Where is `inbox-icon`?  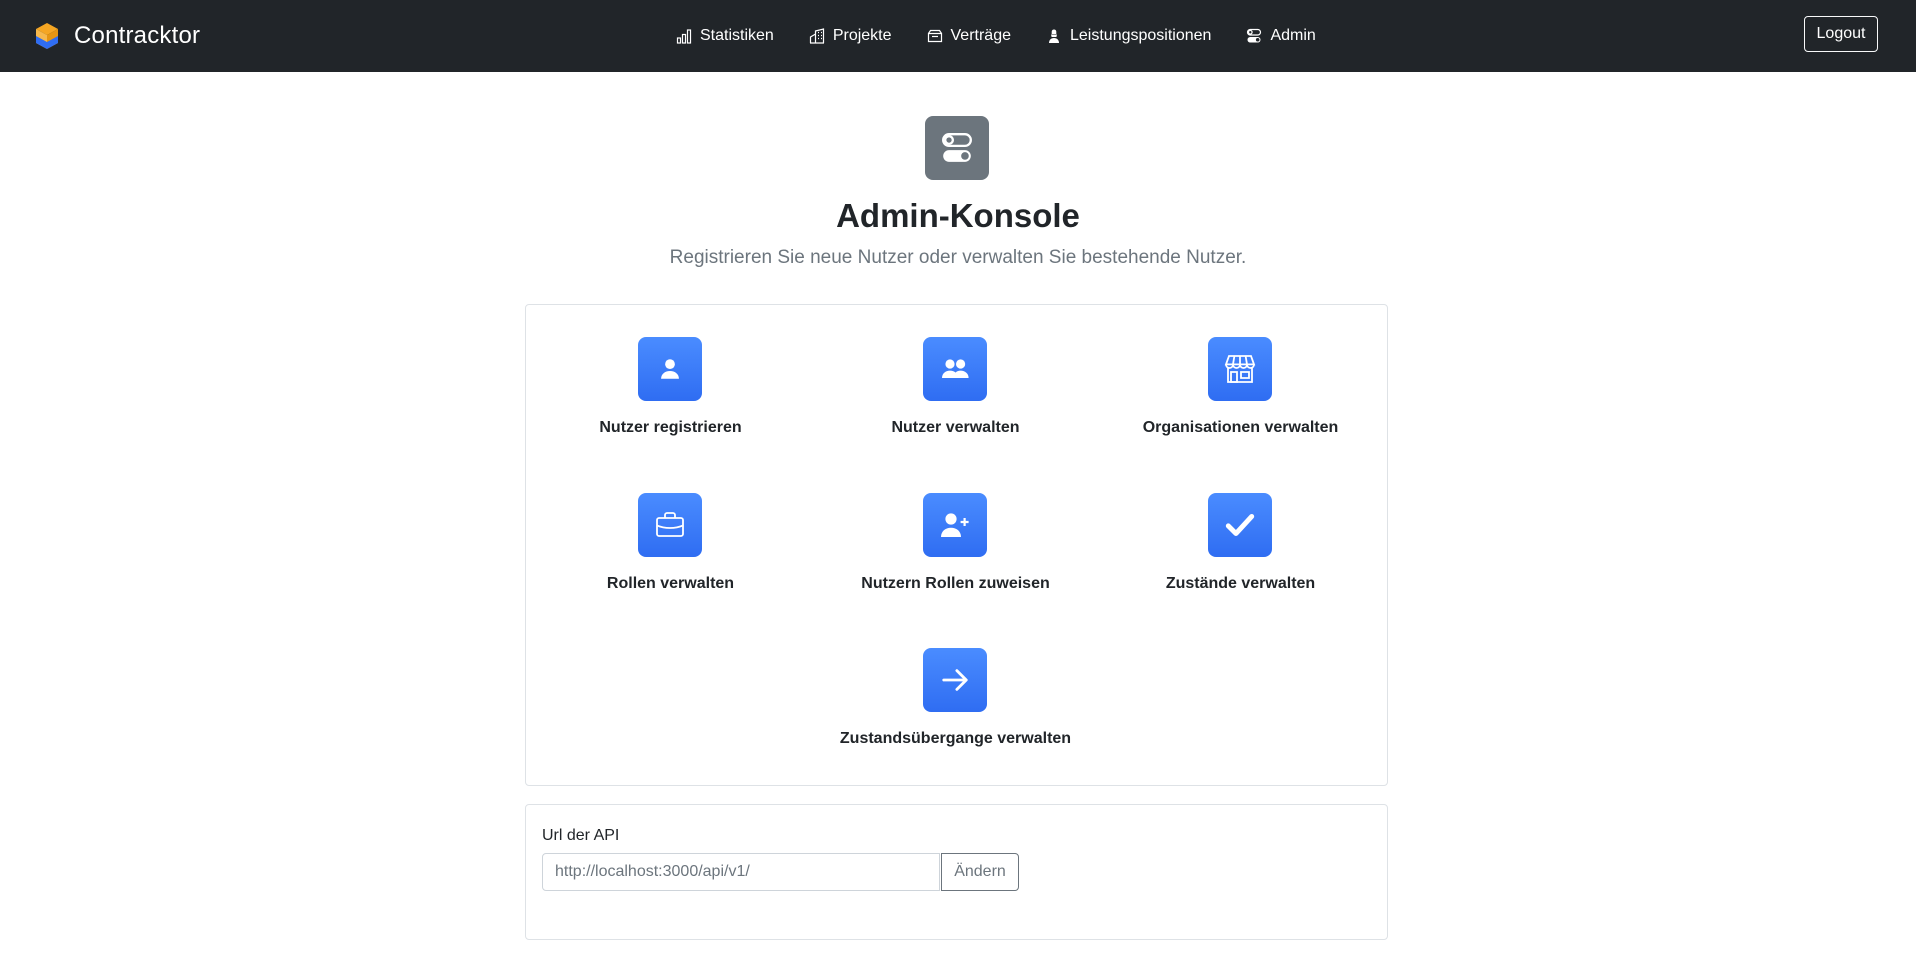
inbox-icon is located at coordinates (934, 36).